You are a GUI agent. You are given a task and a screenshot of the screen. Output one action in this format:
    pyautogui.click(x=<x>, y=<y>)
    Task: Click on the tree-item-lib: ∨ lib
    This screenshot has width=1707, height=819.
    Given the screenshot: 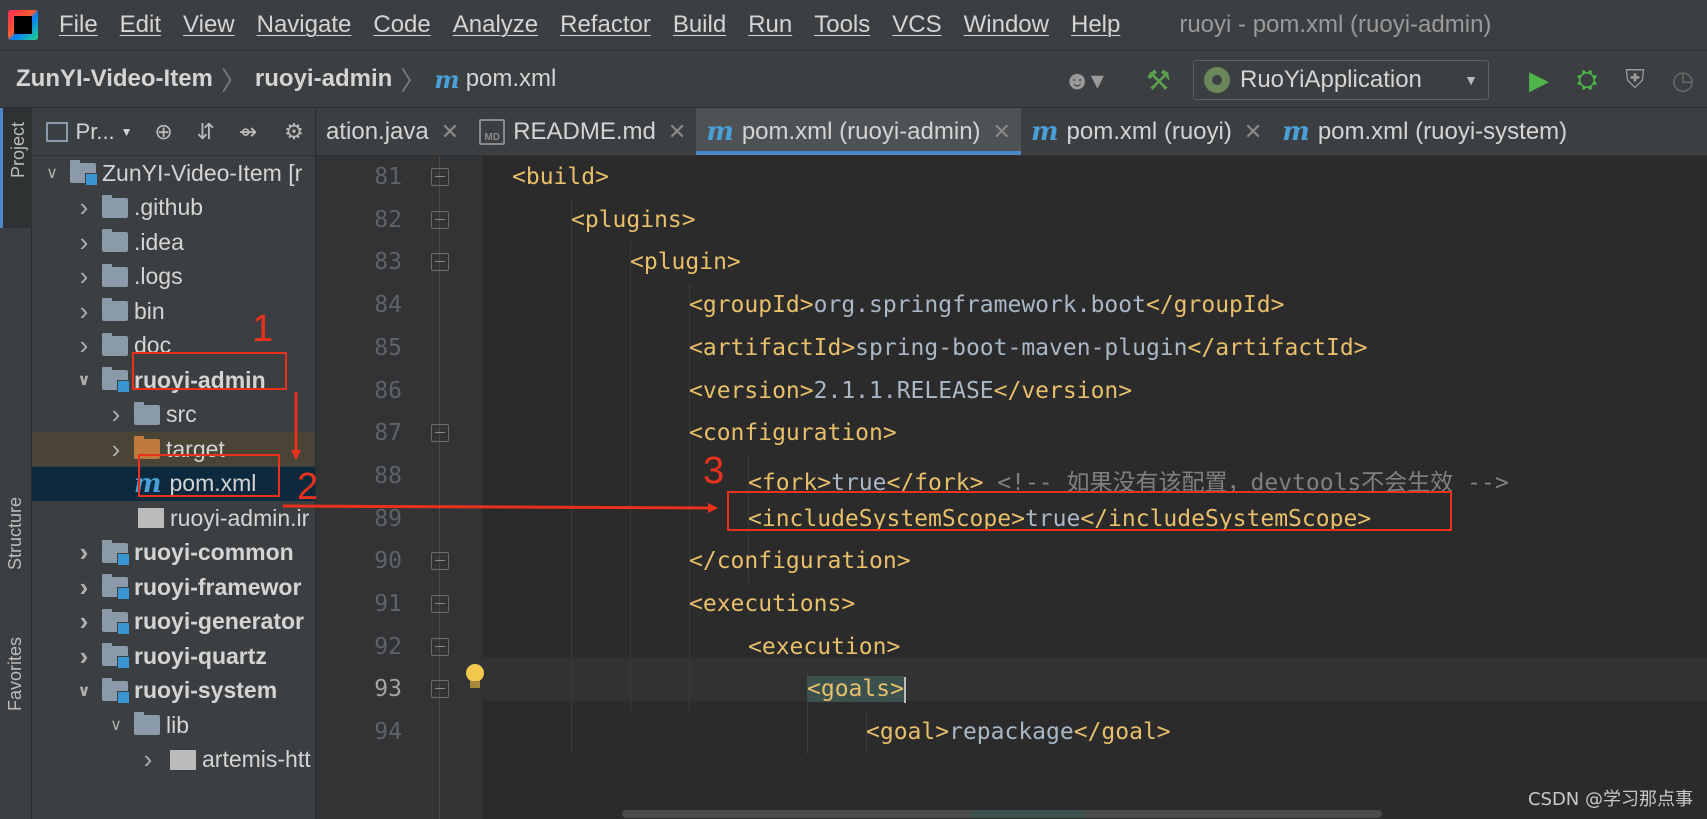 What is the action you would take?
    pyautogui.click(x=173, y=725)
    